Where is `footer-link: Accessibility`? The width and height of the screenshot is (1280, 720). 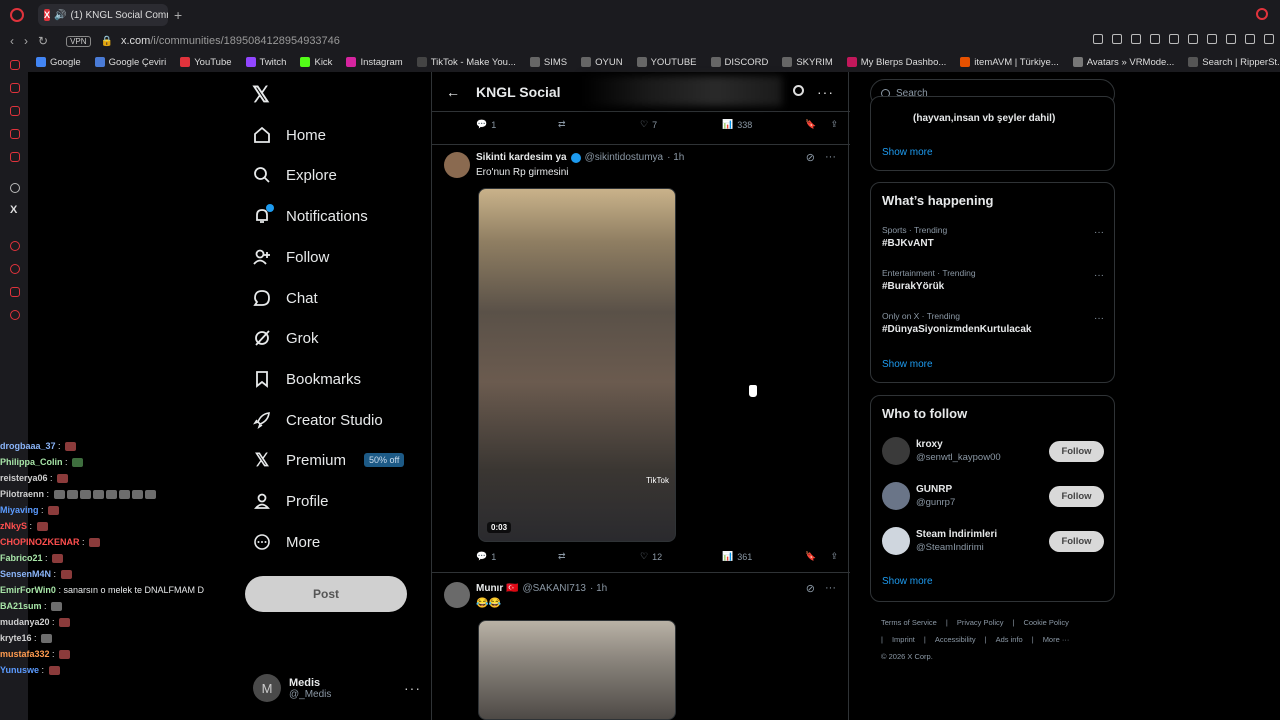 footer-link: Accessibility is located at coordinates (955, 639).